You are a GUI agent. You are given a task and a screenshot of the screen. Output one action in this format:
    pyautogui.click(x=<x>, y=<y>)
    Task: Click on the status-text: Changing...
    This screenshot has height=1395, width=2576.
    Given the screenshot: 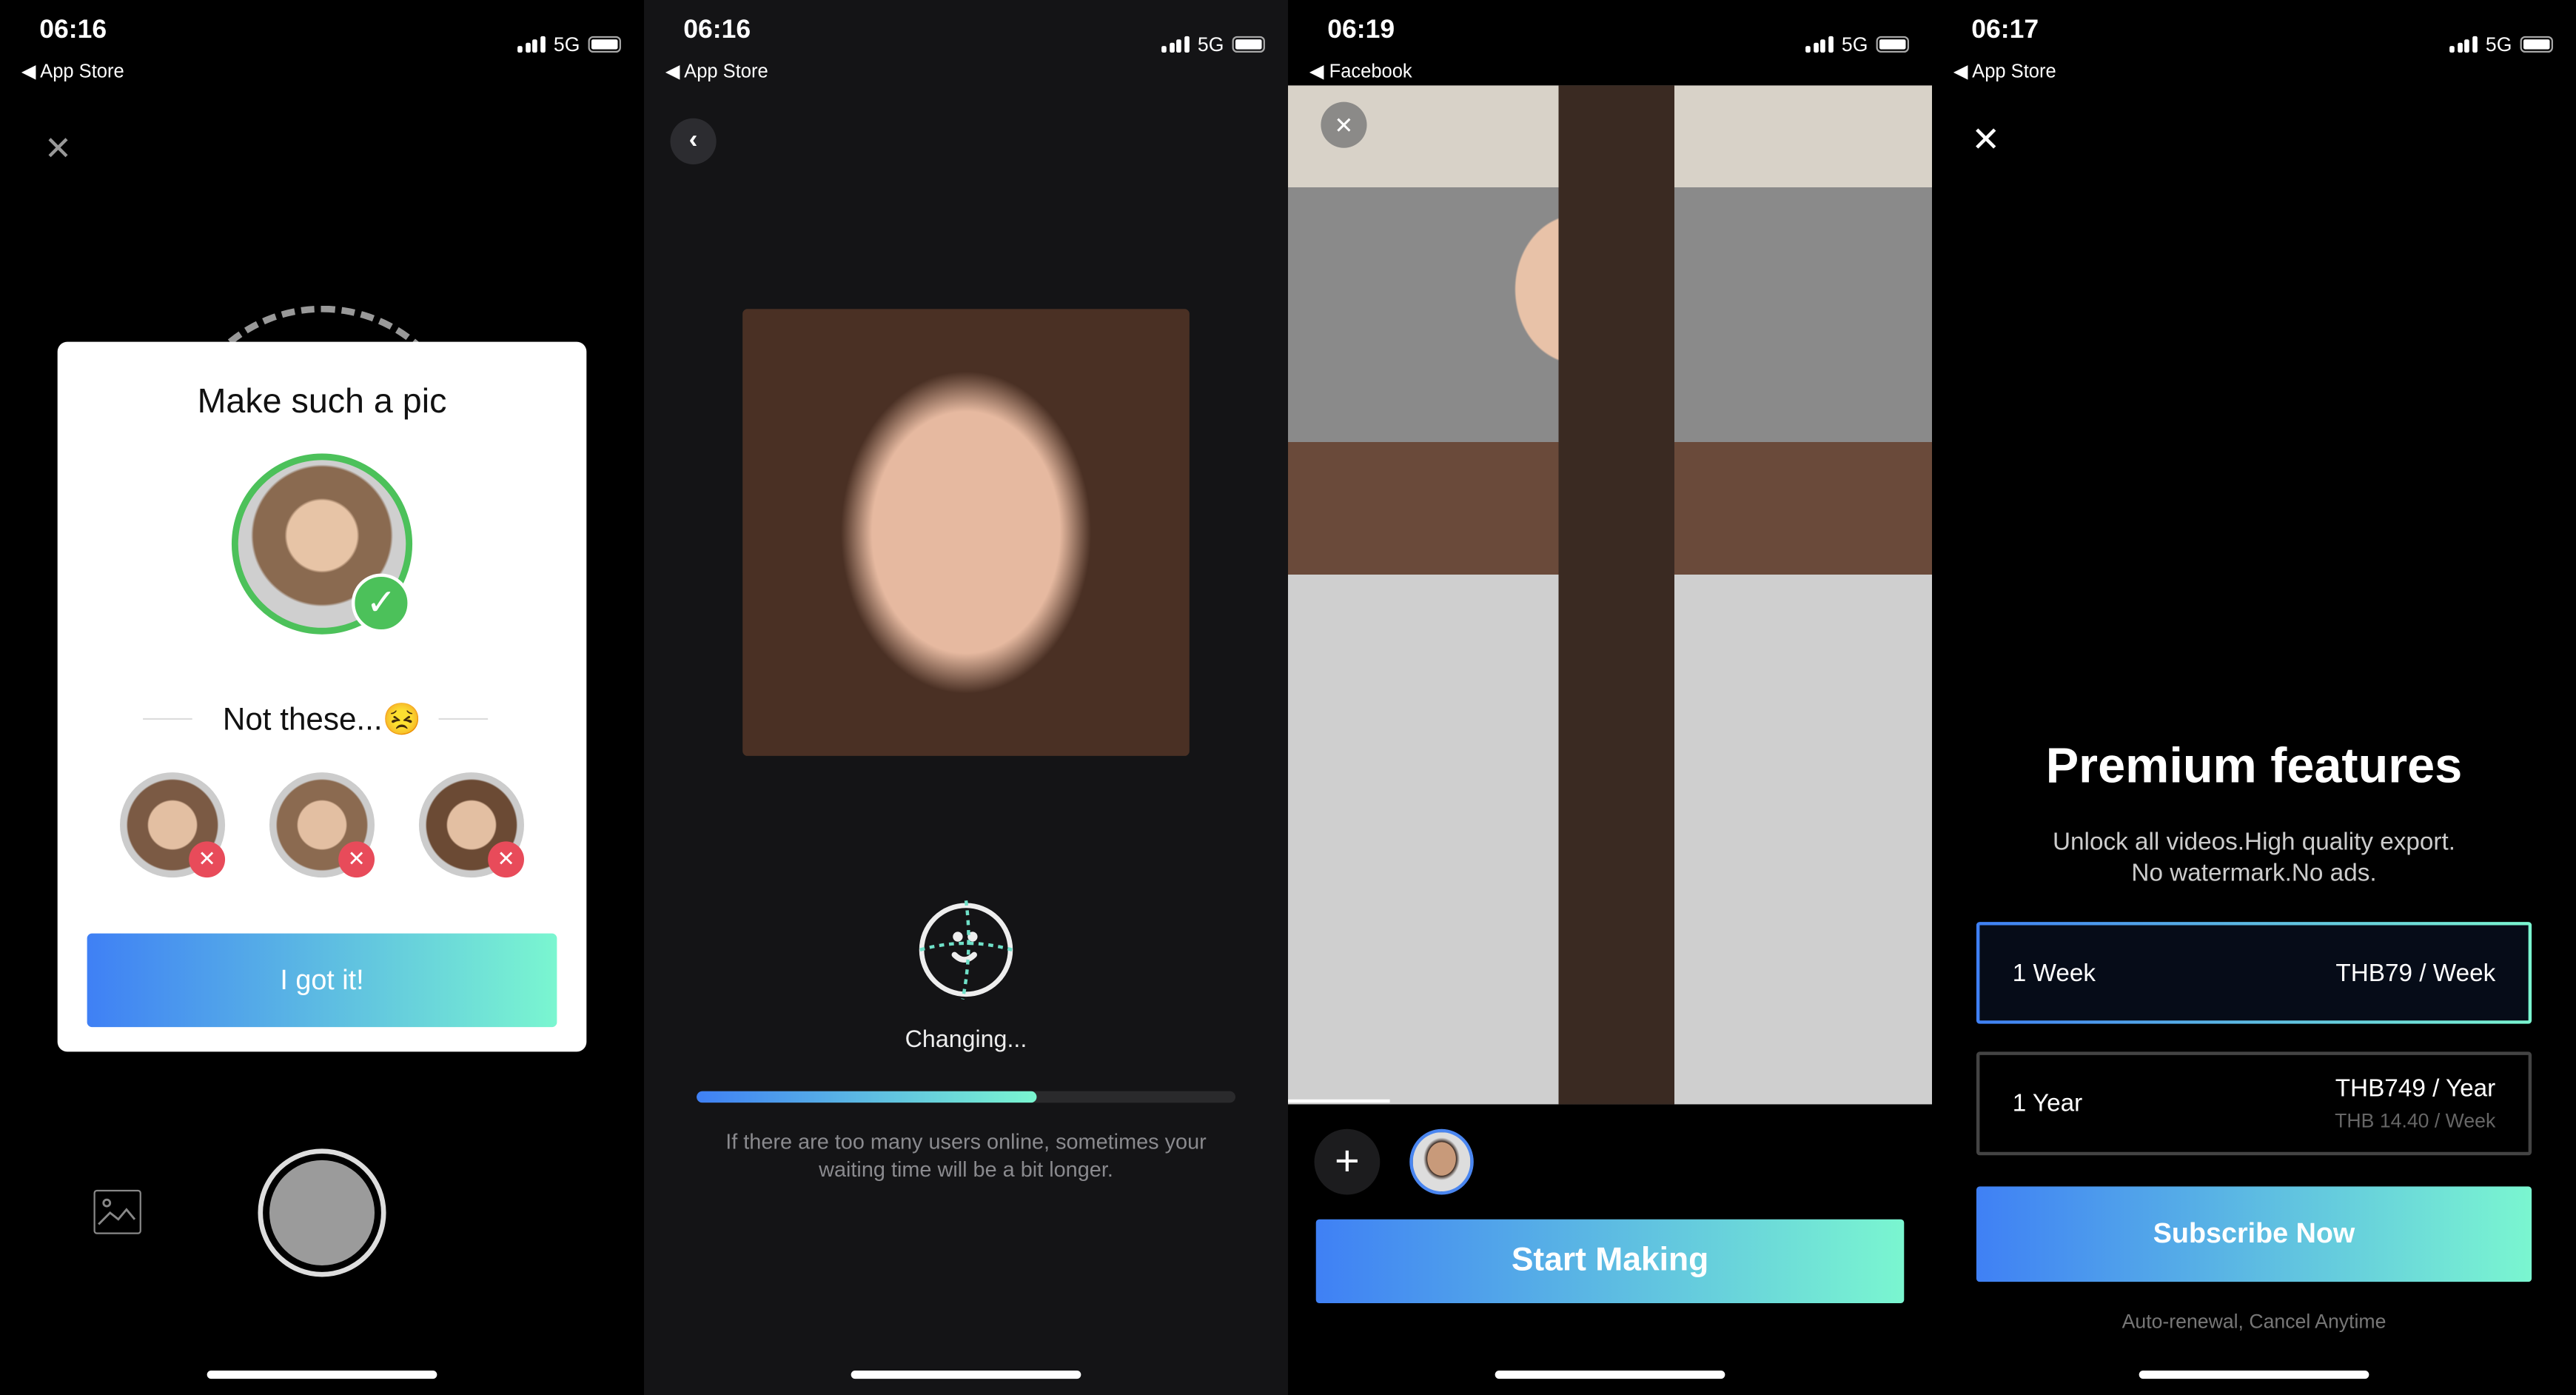 What is the action you would take?
    pyautogui.click(x=966, y=1040)
    